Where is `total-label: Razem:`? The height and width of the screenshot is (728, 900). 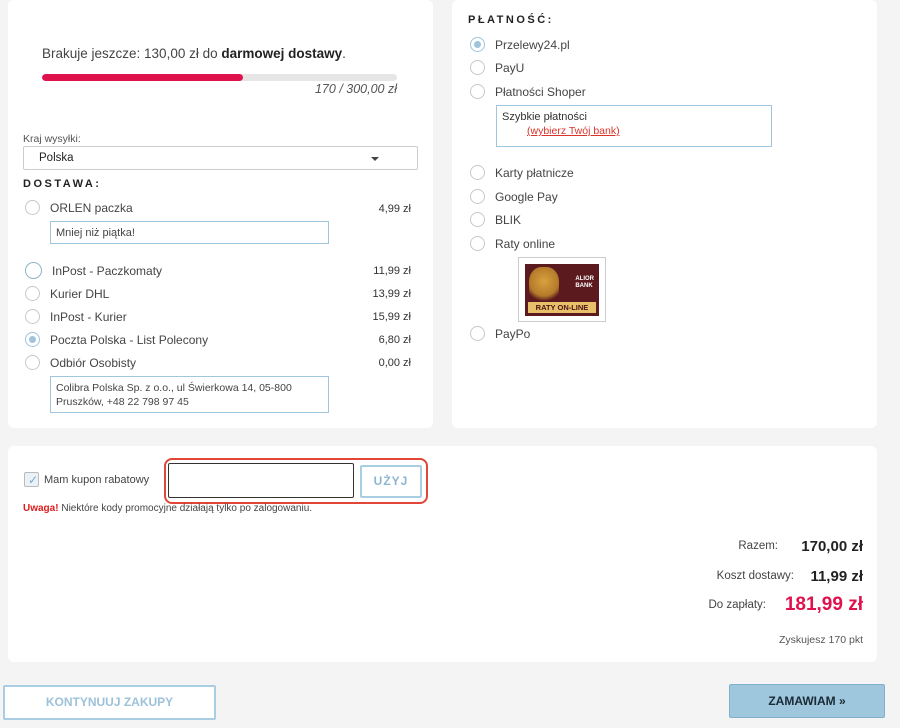 total-label: Razem: is located at coordinates (758, 546).